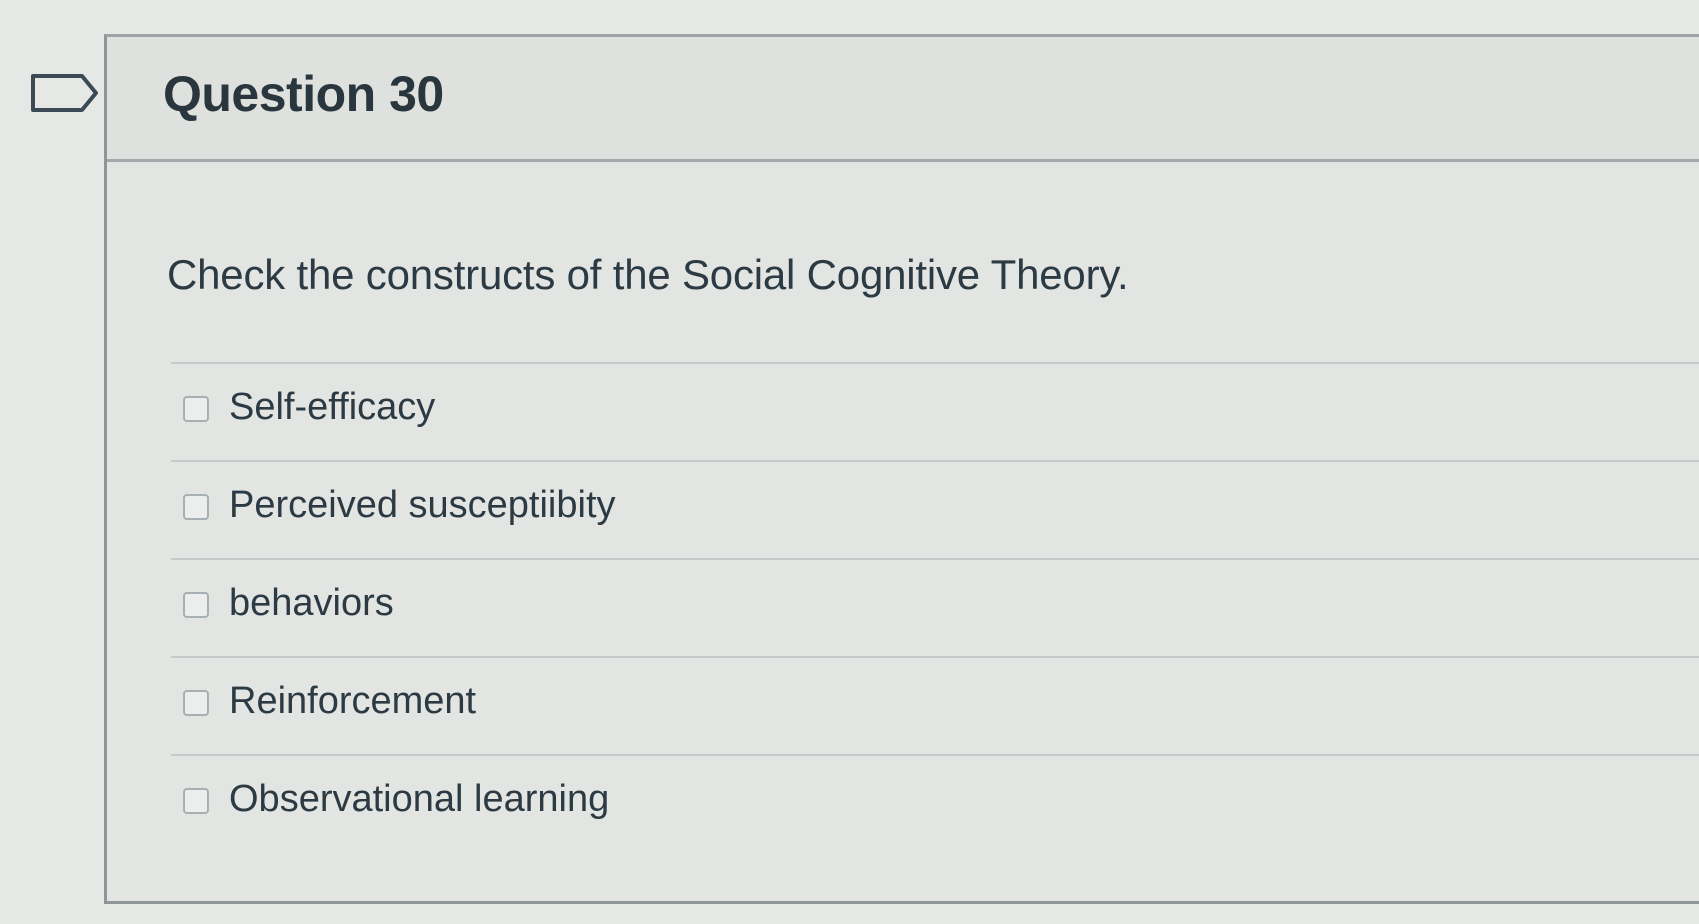 The image size is (1699, 924). What do you see at coordinates (419, 799) in the screenshot?
I see `answer-label: Observational learning` at bounding box center [419, 799].